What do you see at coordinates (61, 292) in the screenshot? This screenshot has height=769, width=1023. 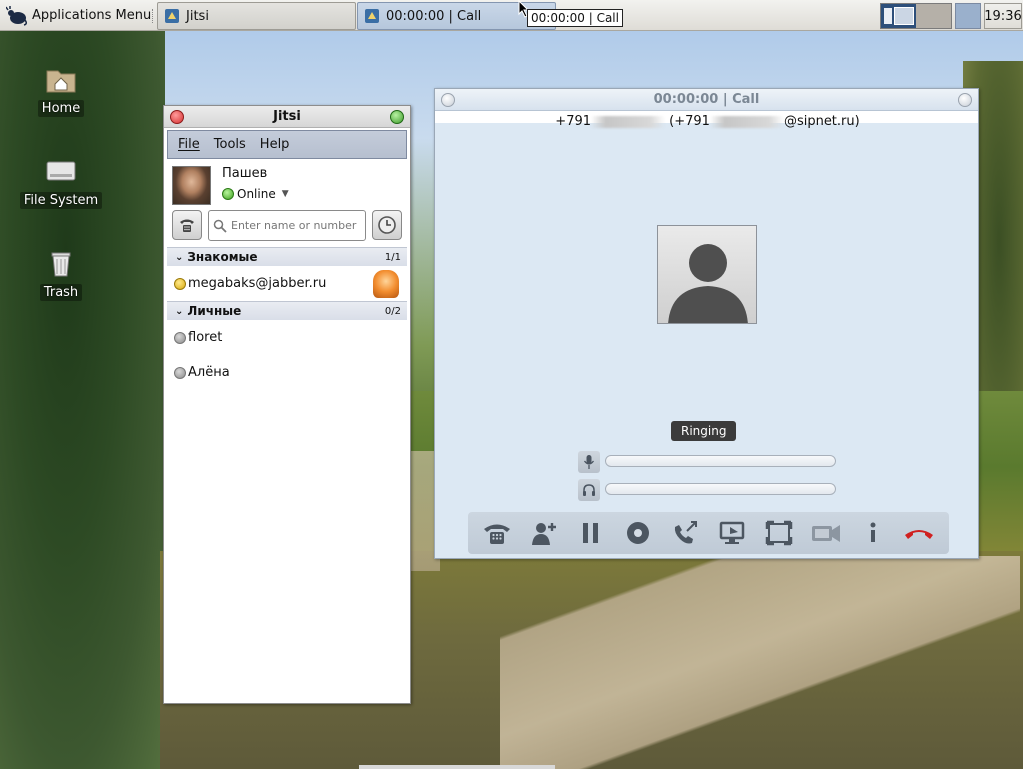 I see `desktop-icon-label: Trash` at bounding box center [61, 292].